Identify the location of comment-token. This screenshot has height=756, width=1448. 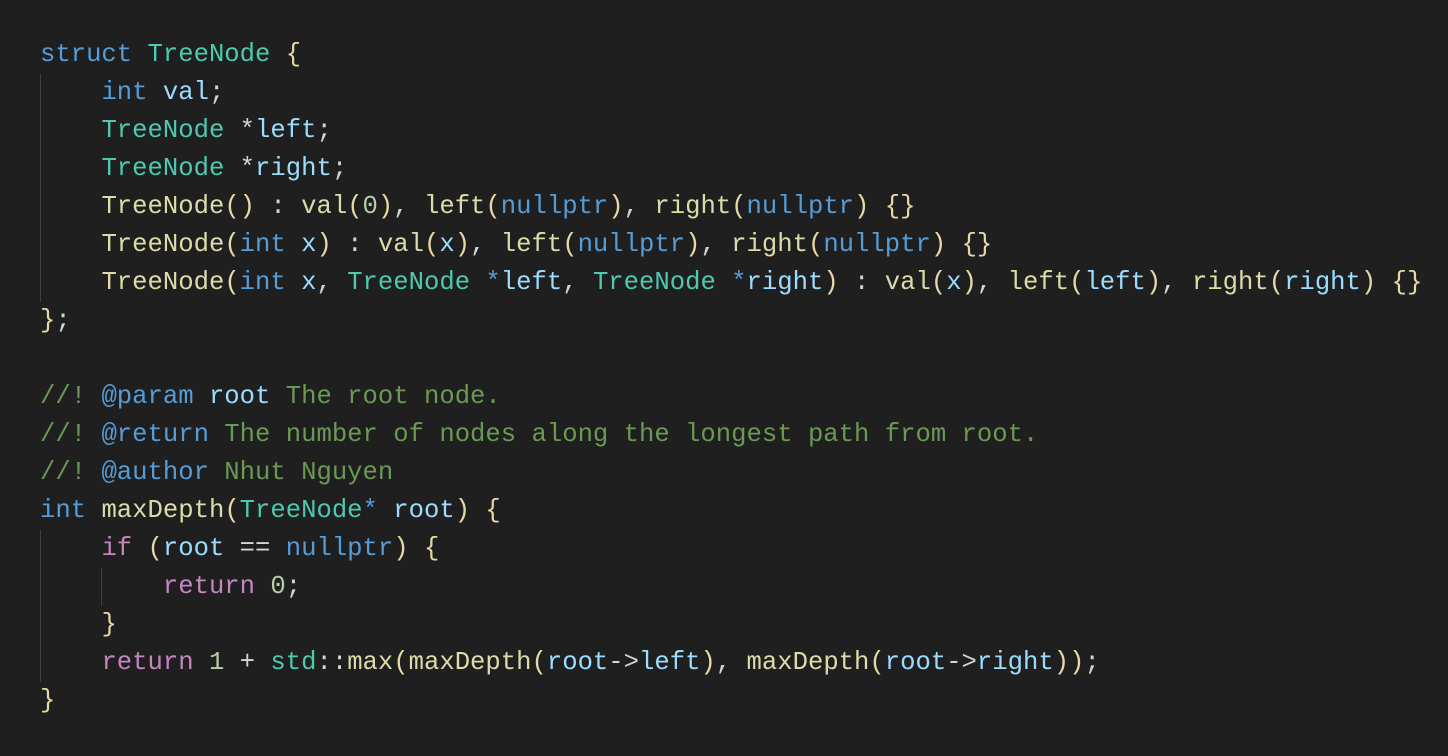
(201, 396).